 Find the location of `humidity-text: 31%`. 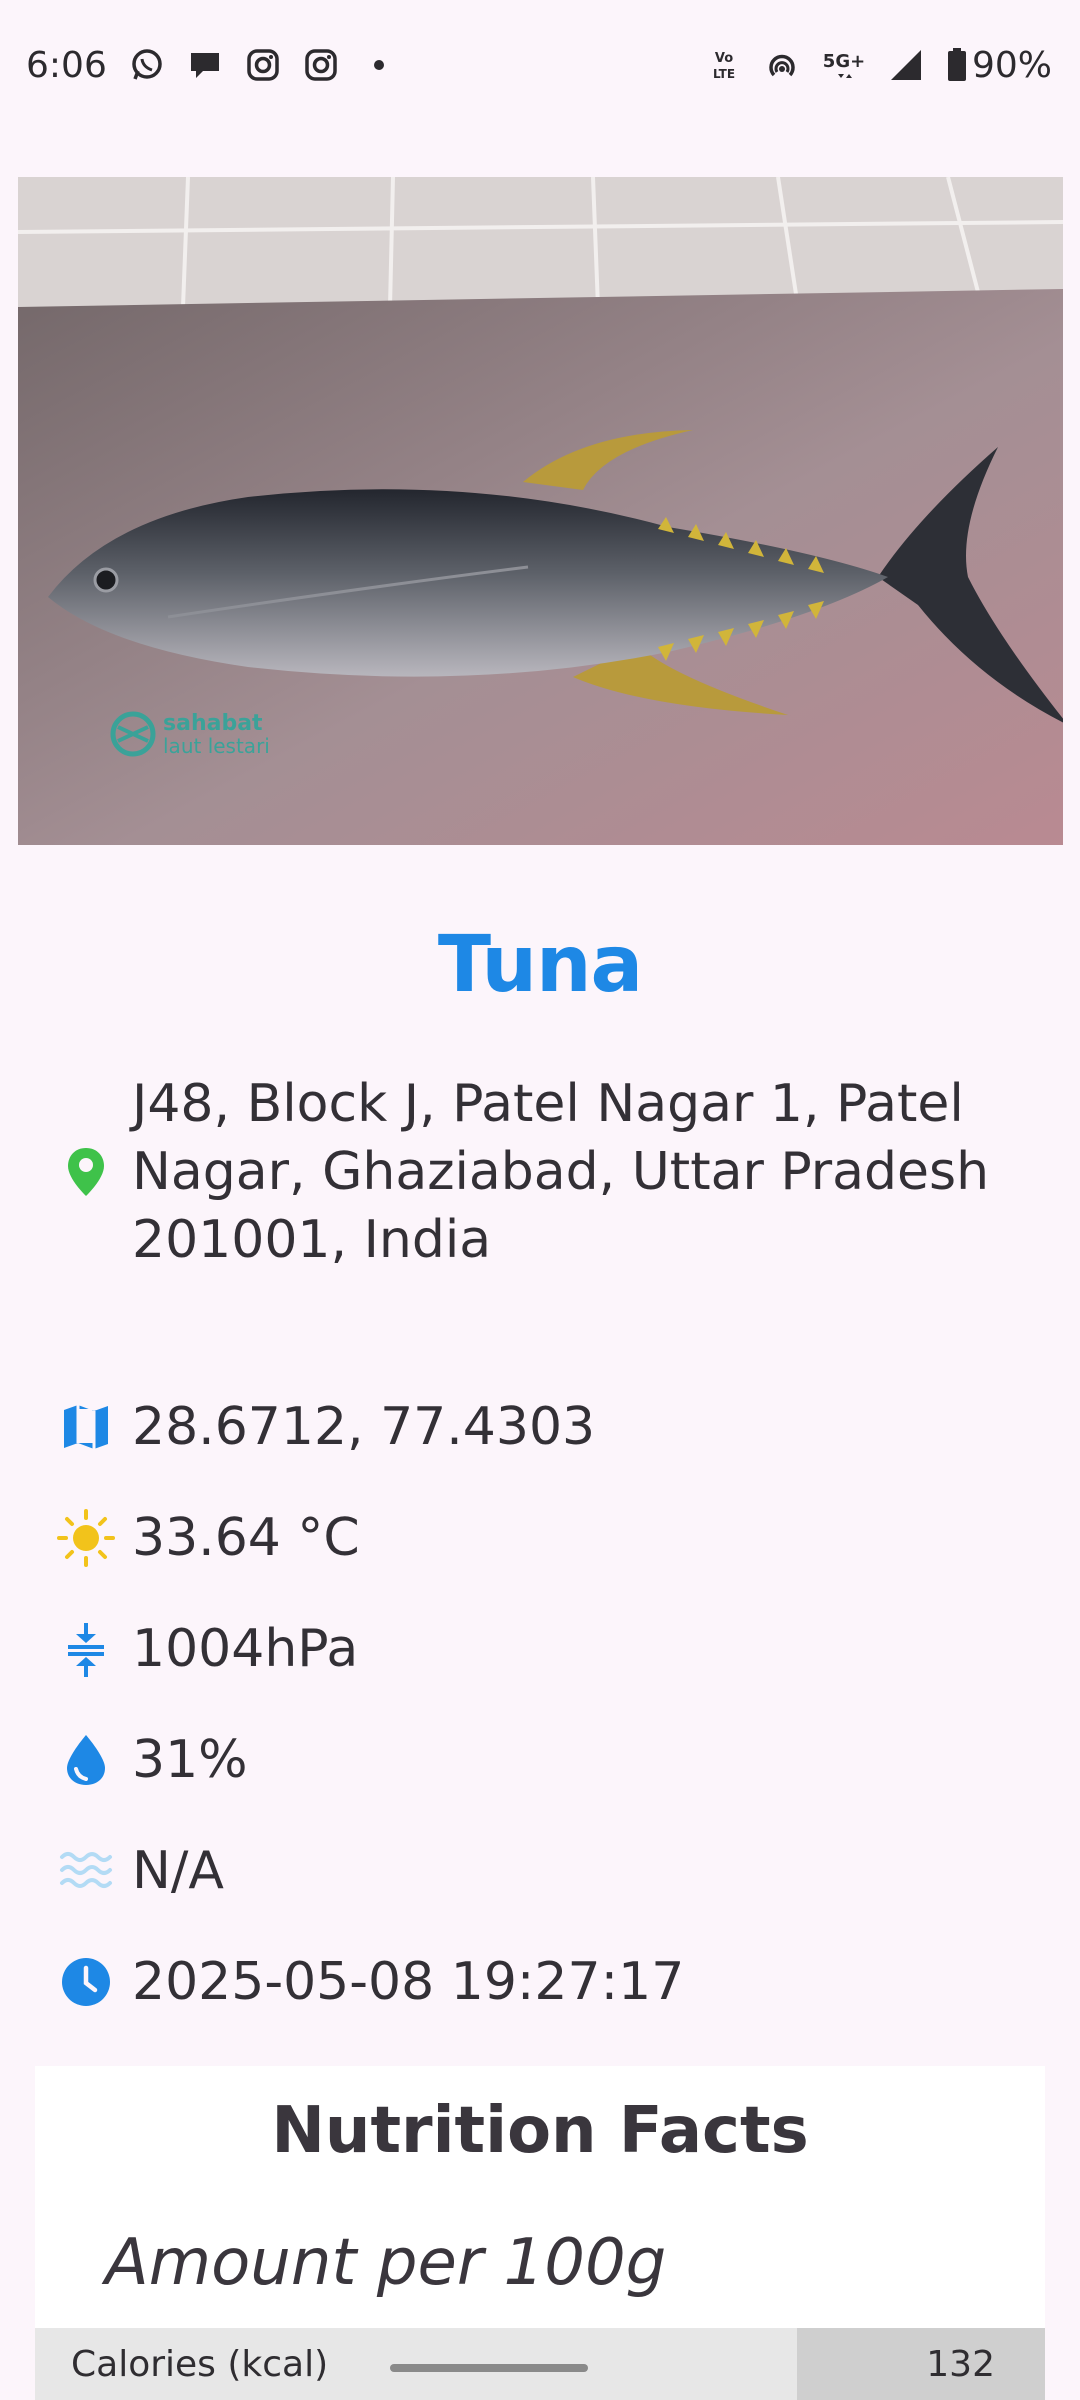

humidity-text: 31% is located at coordinates (190, 1760).